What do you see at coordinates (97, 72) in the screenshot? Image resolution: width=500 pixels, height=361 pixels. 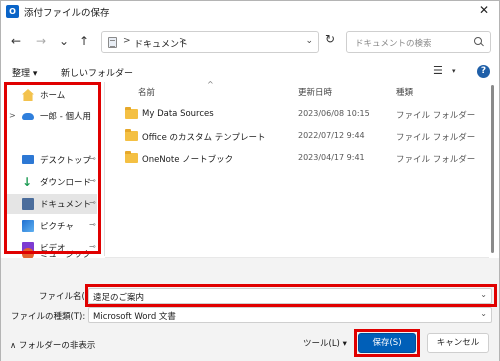 I see `new-folder-button: 新しいフォルダー` at bounding box center [97, 72].